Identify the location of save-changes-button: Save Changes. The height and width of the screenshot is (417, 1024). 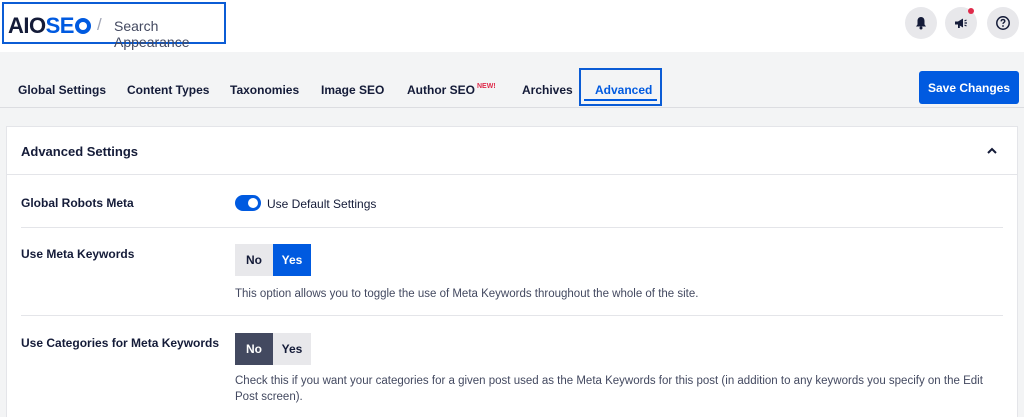
(969, 87).